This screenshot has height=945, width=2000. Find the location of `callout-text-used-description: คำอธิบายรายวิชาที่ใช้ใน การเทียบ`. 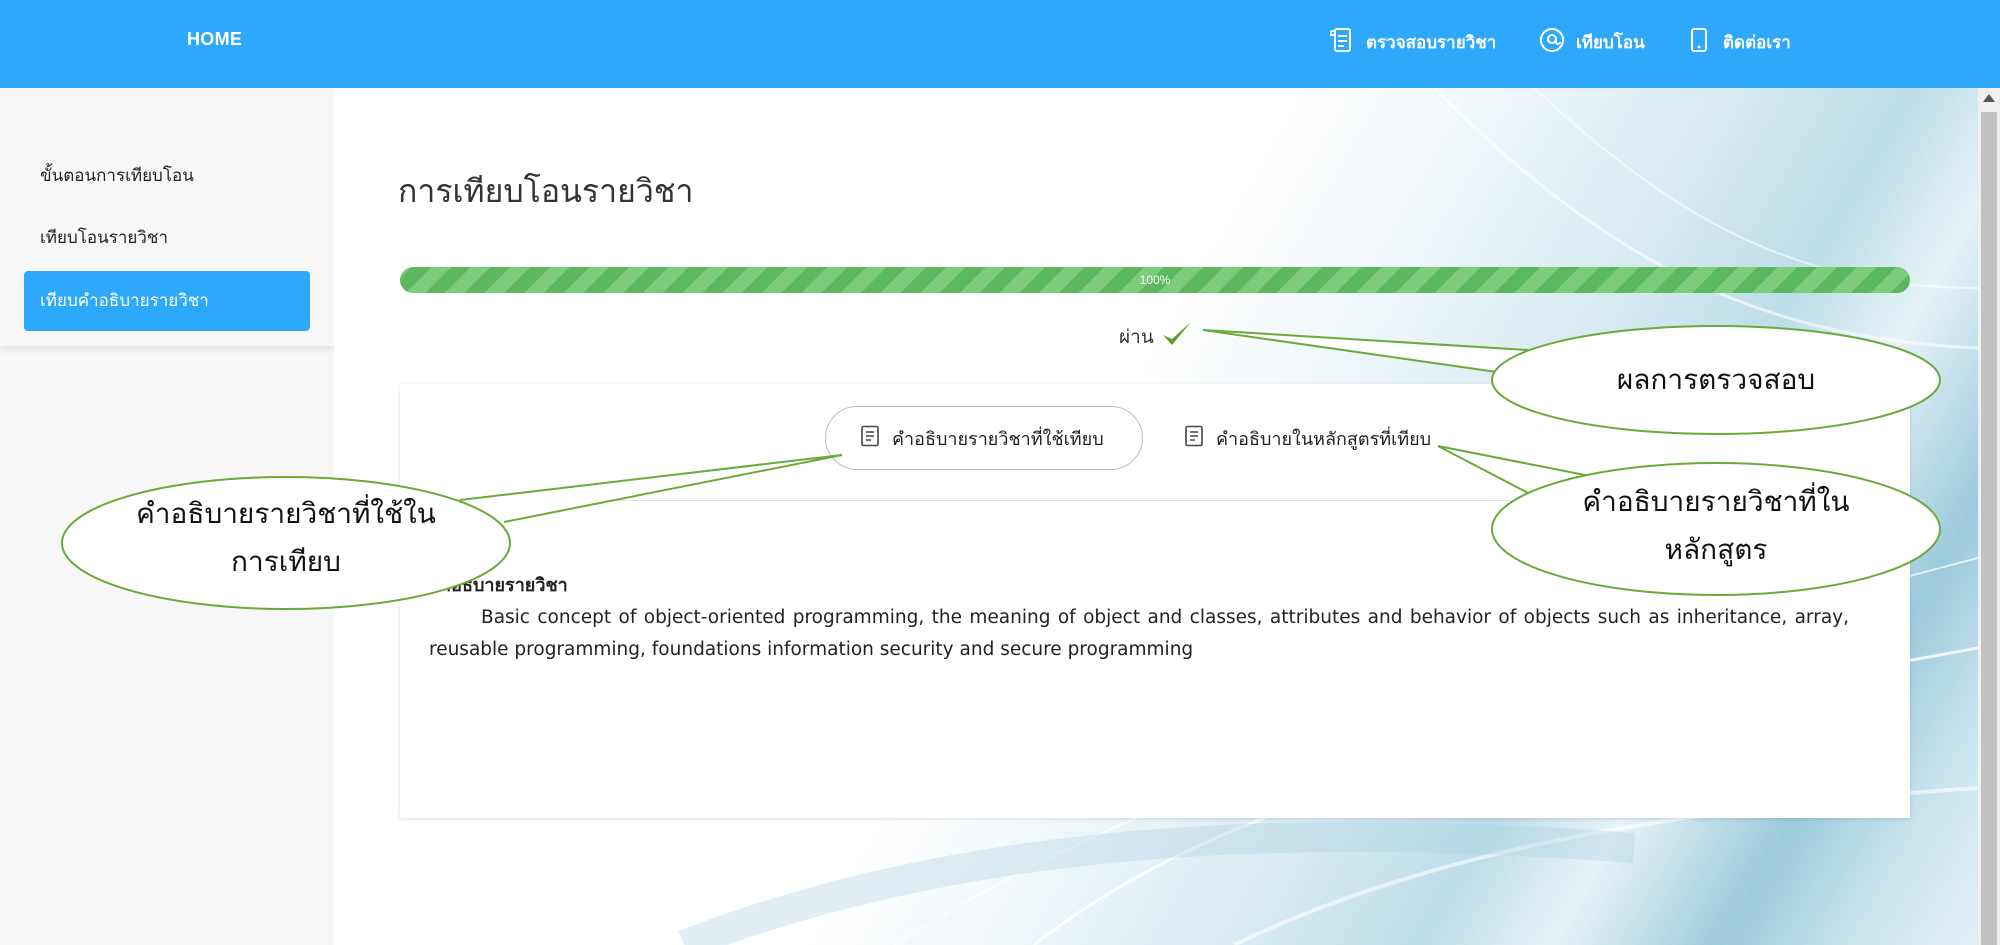

callout-text-used-description: คำอธิบายรายวิชาที่ใช้ใน การเทียบ is located at coordinates (286, 538).